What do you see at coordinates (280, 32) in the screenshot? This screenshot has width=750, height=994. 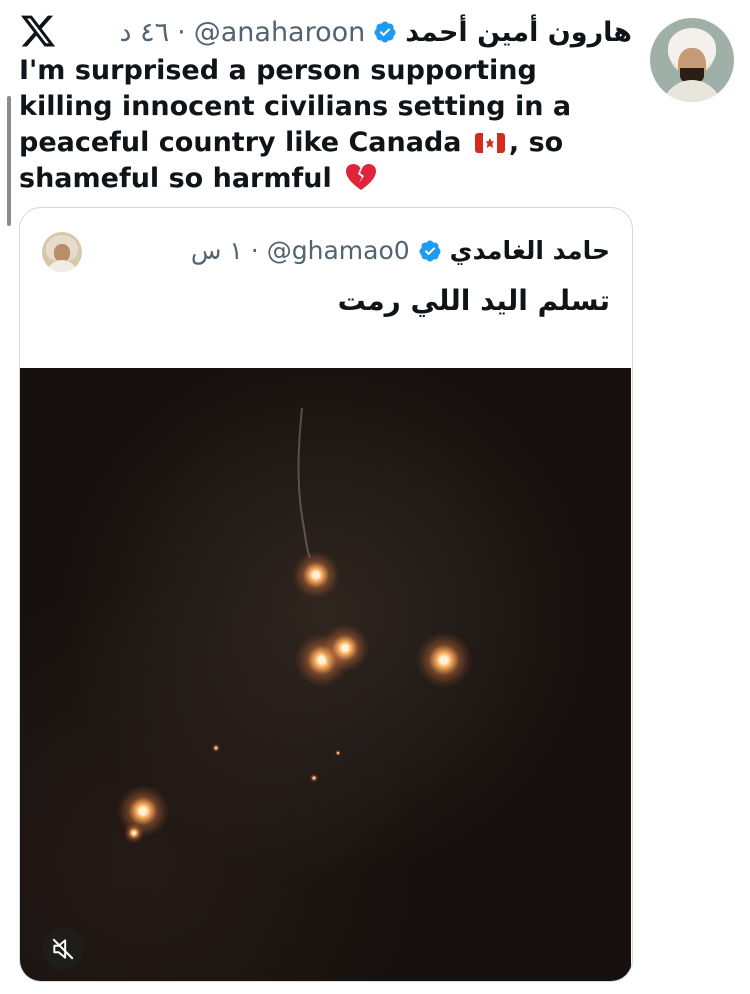 I see `author-handle: @anaharoon` at bounding box center [280, 32].